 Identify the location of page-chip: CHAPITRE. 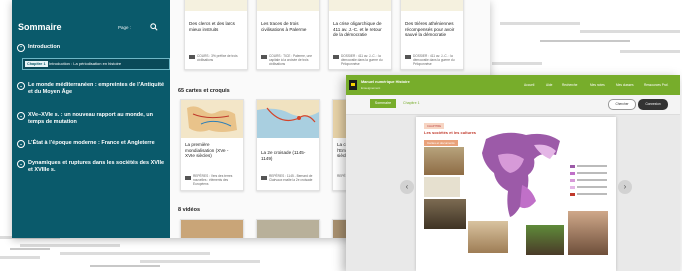
(434, 126).